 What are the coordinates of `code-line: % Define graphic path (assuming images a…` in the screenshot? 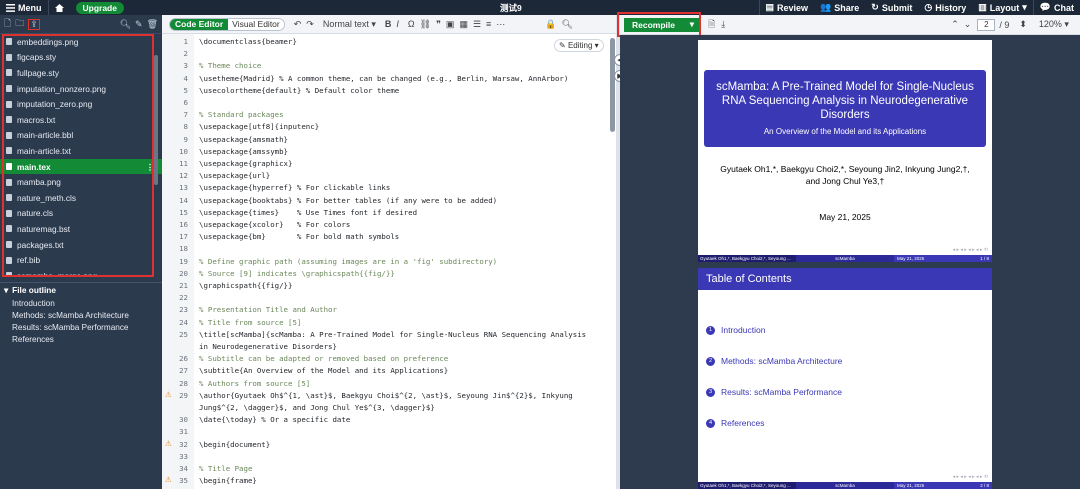 It's located at (348, 261).